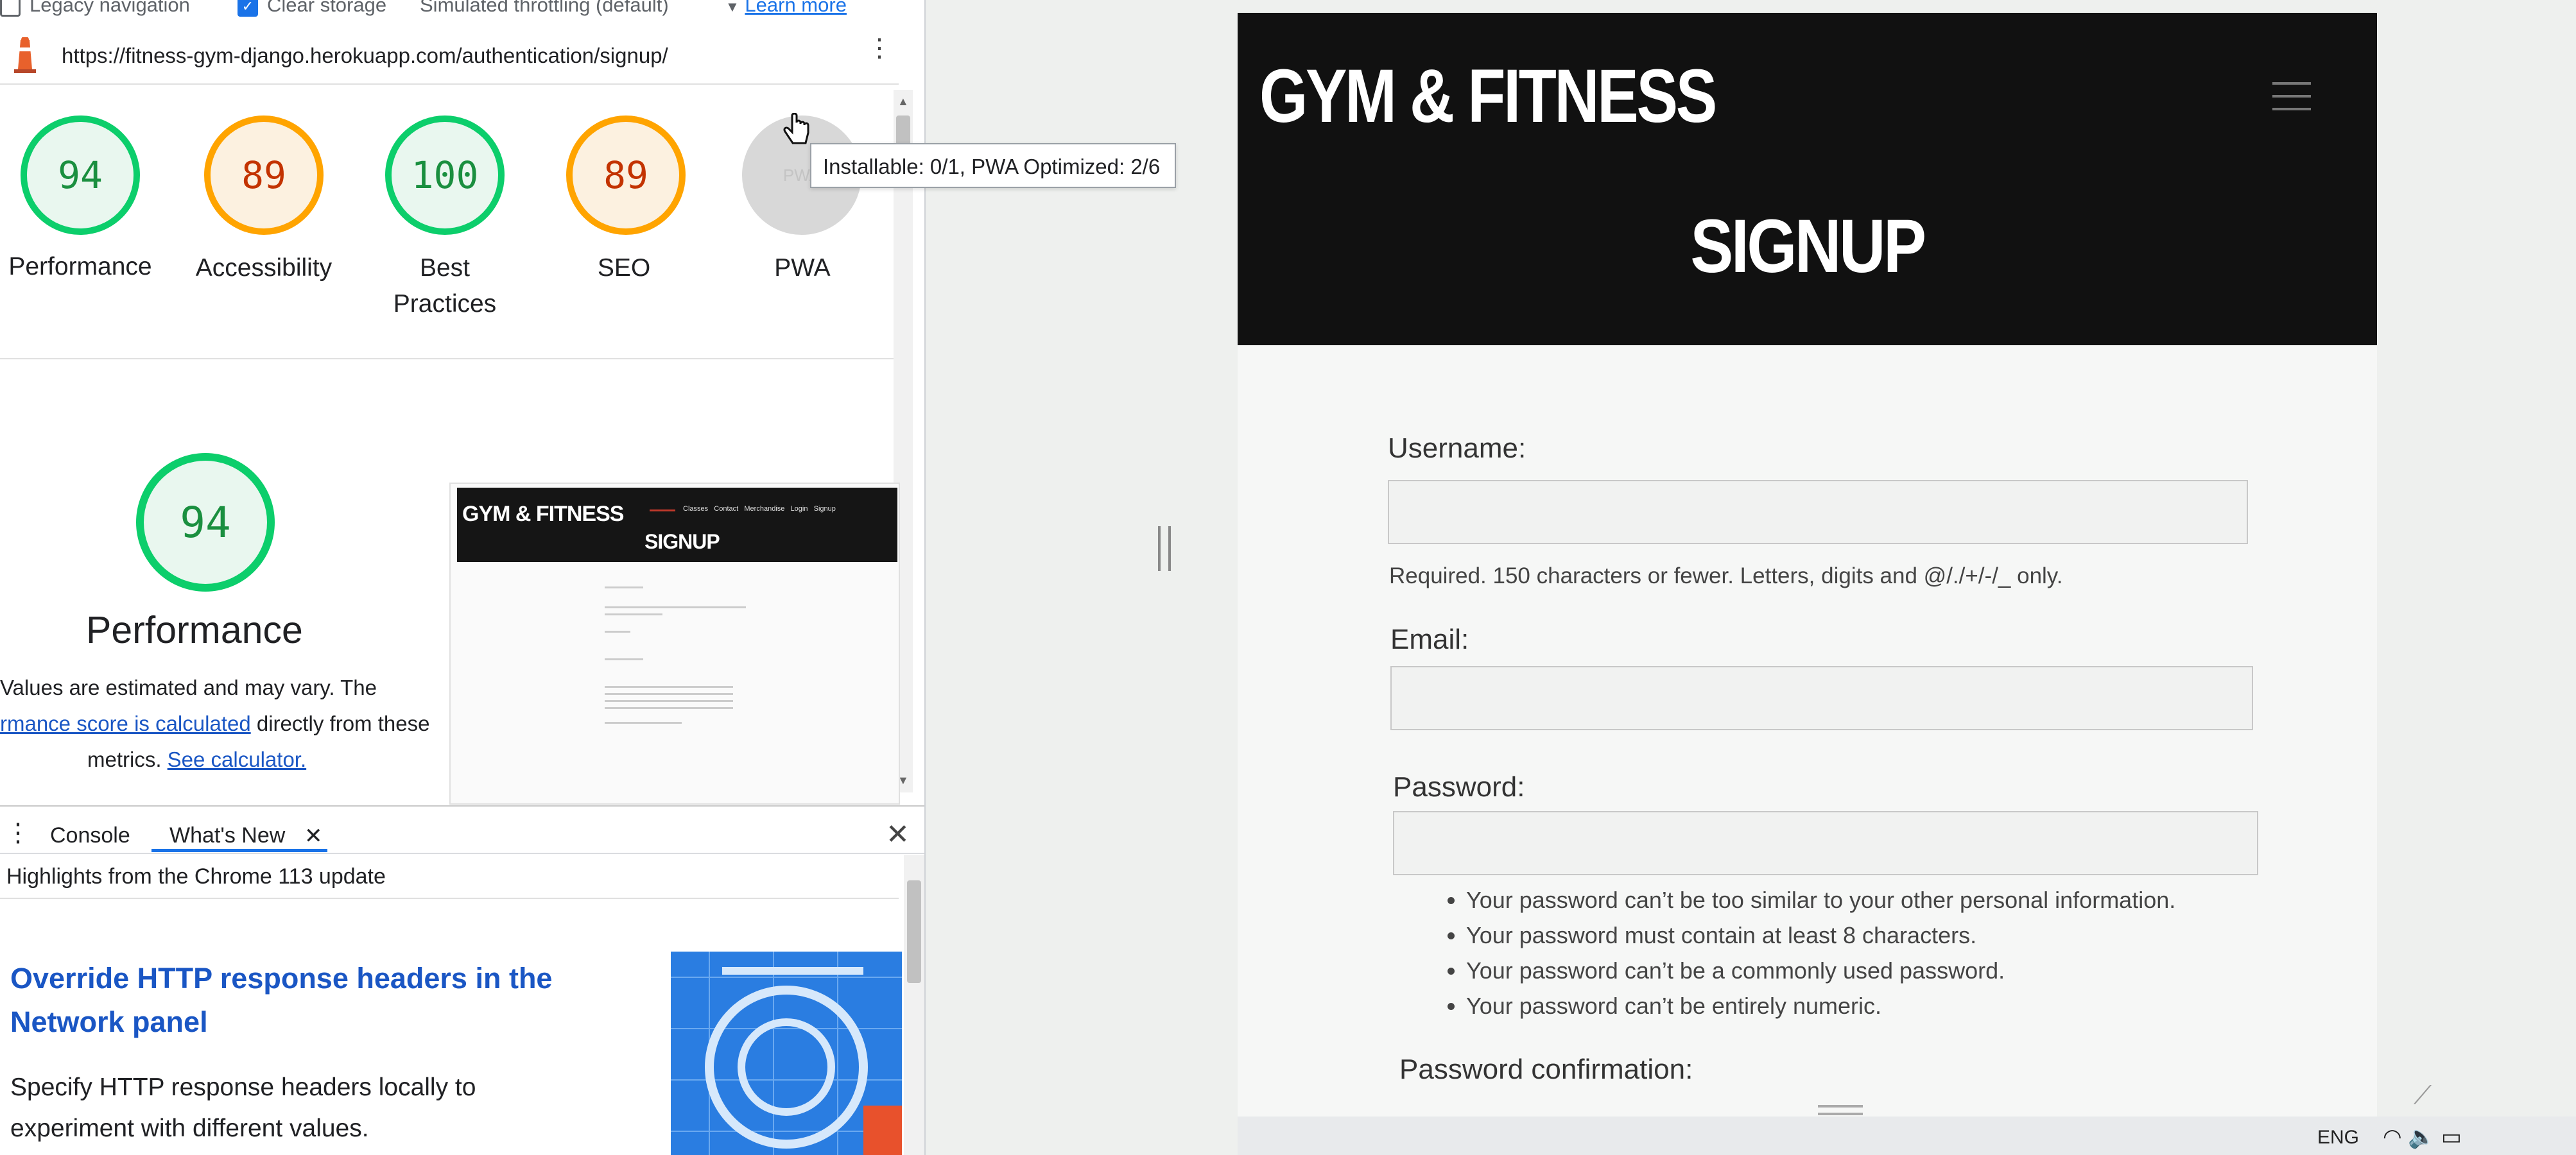  Describe the element at coordinates (90, 835) in the screenshot. I see `tab-console: Console` at that location.